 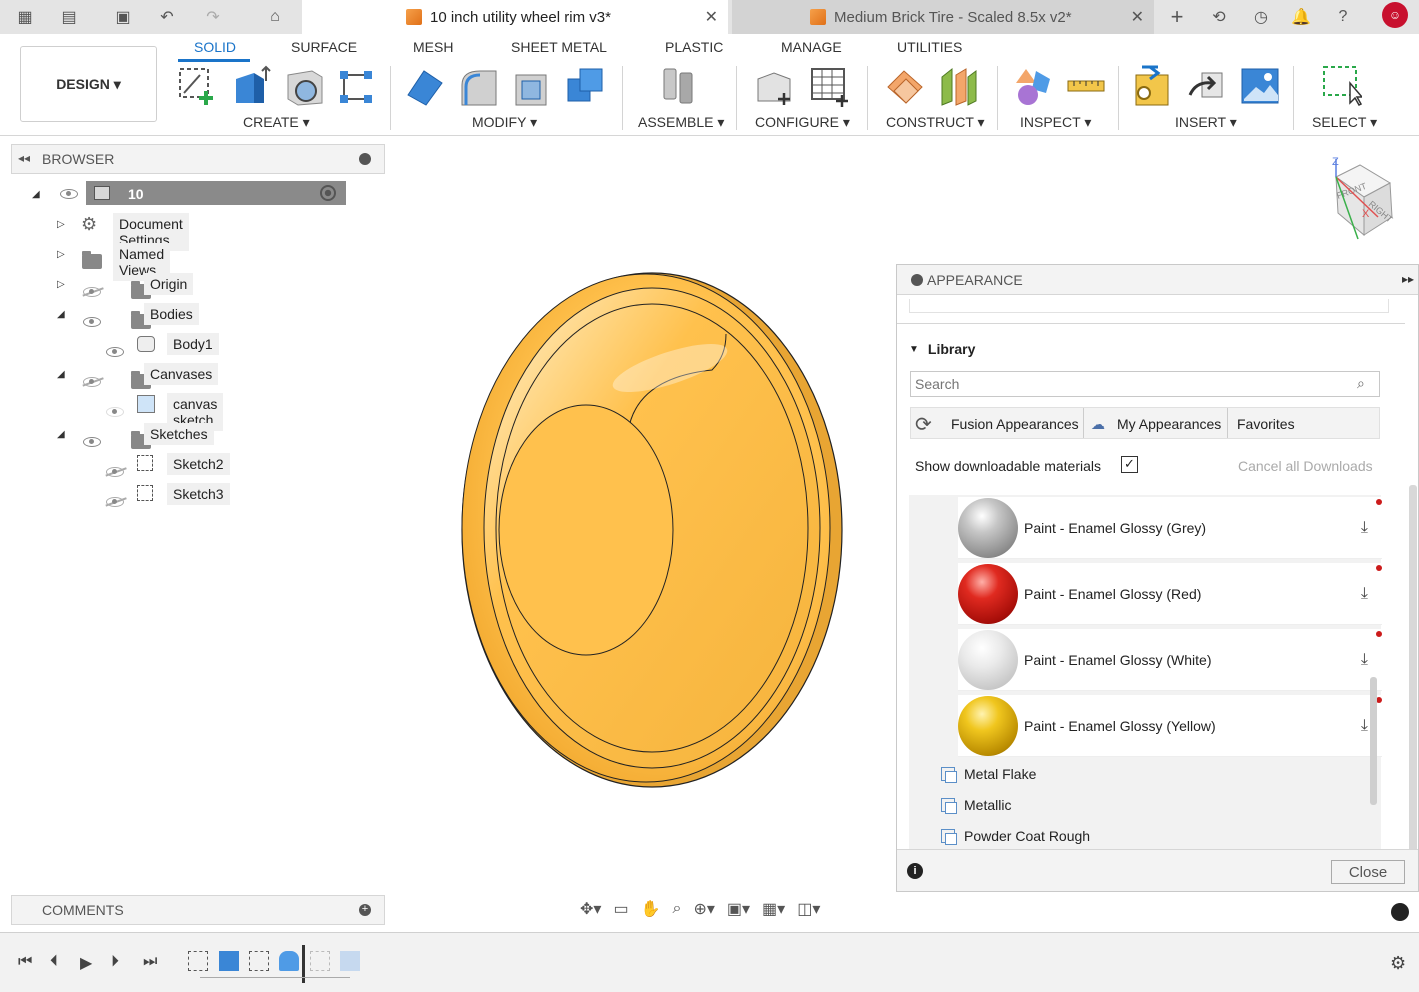 I want to click on redo-icon: ↷, so click(x=213, y=17).